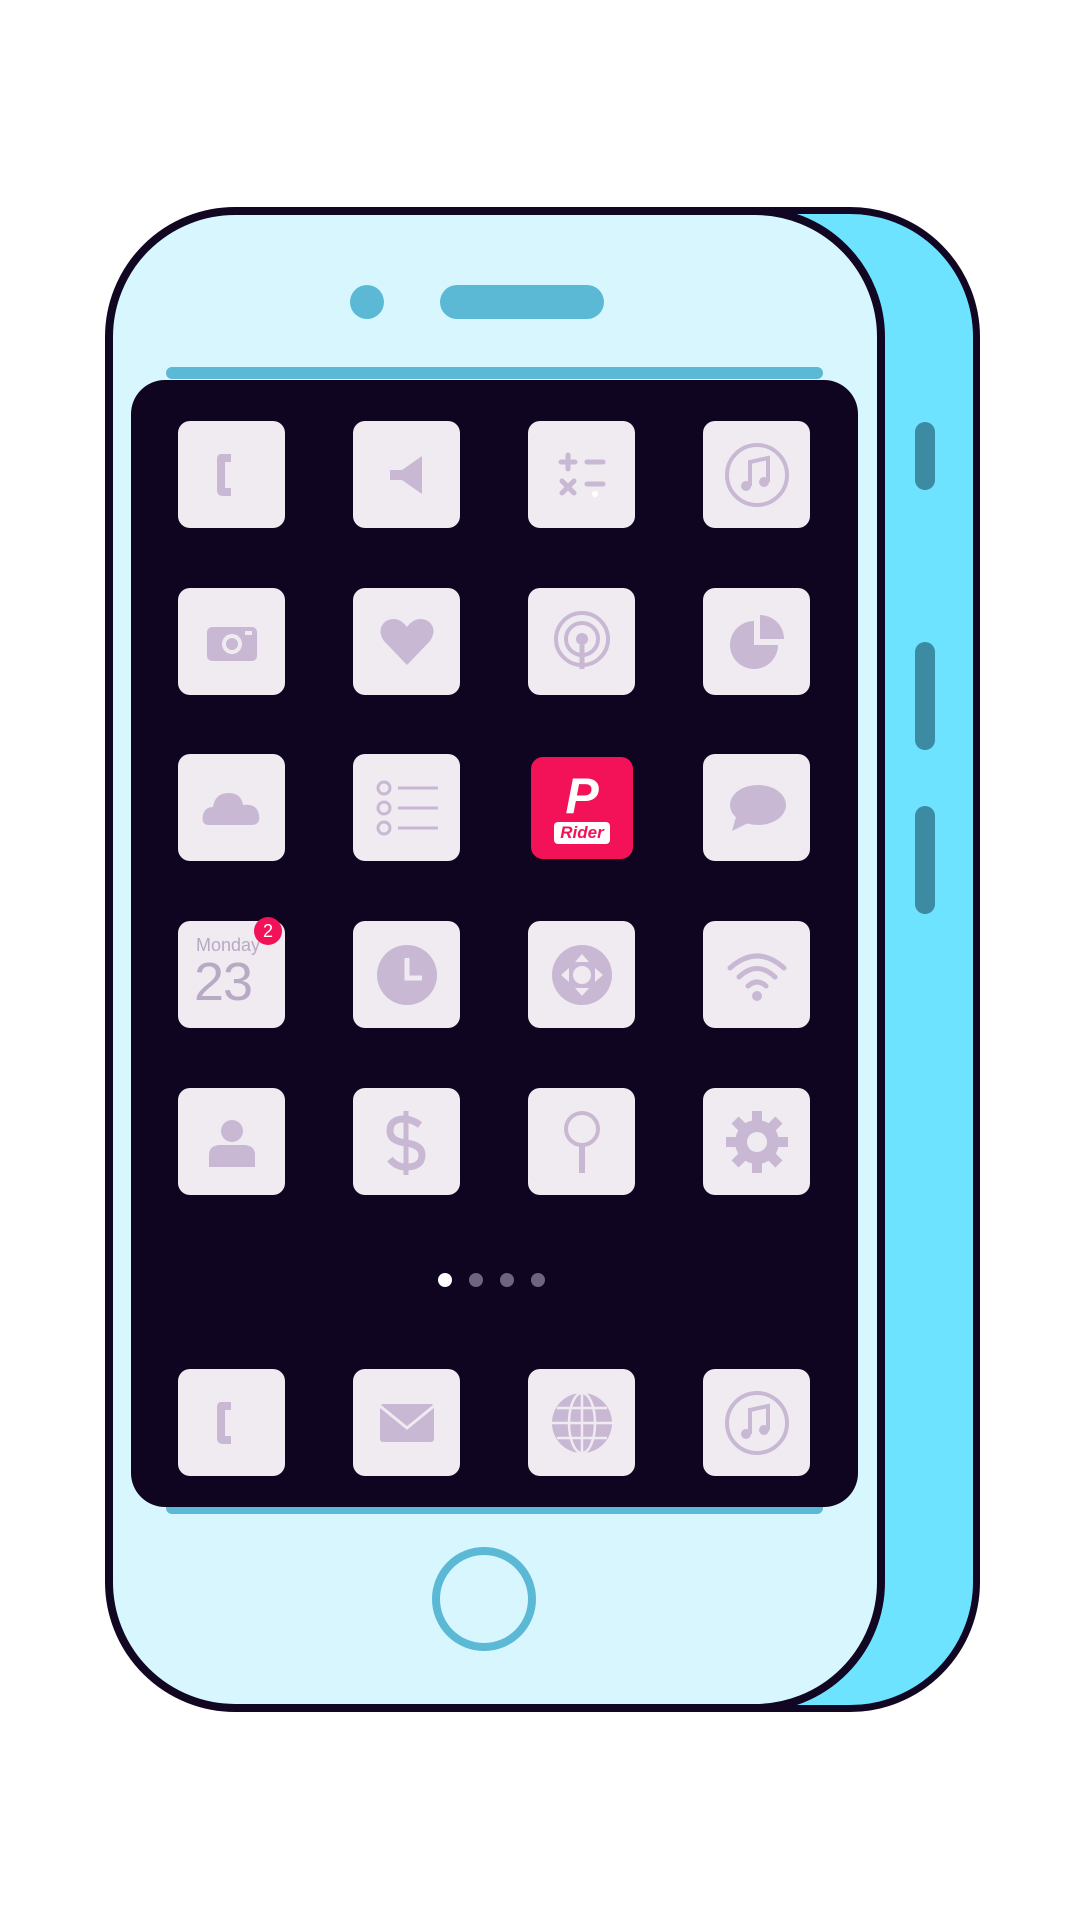 The width and height of the screenshot is (1080, 1920). Describe the element at coordinates (582, 796) in the screenshot. I see `rider-logo-letter: P` at that location.